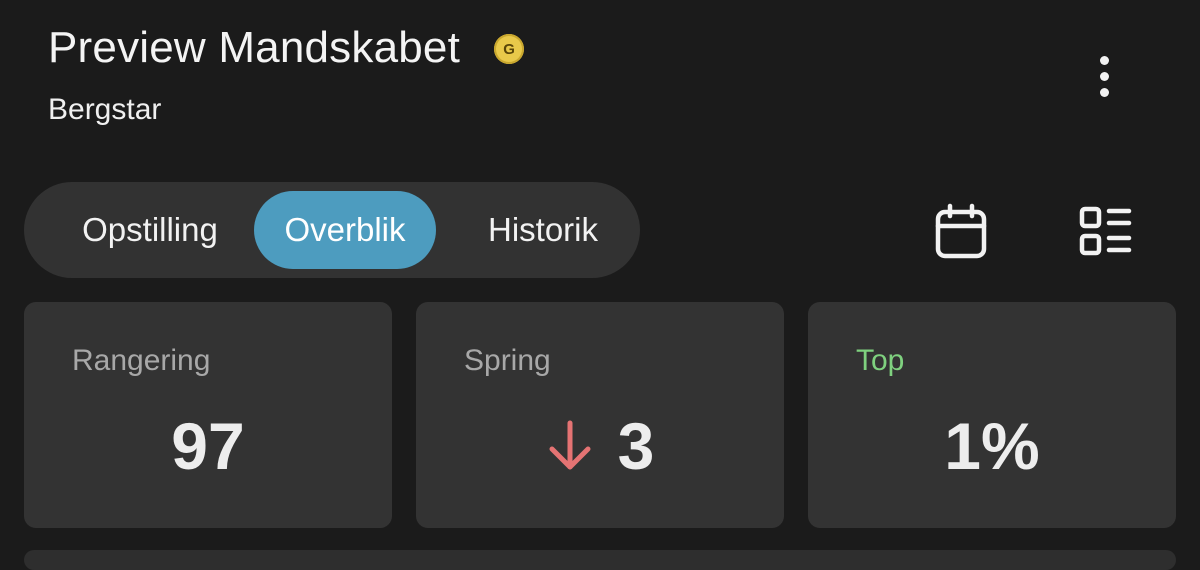 This screenshot has width=1200, height=570. I want to click on page-subtitle: Bergstar, so click(105, 109).